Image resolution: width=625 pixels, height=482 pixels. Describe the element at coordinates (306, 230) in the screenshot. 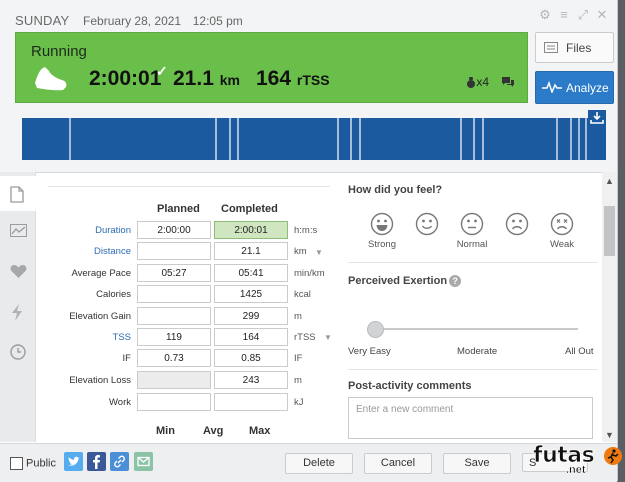

I see `duration-unit: h:m:s` at that location.